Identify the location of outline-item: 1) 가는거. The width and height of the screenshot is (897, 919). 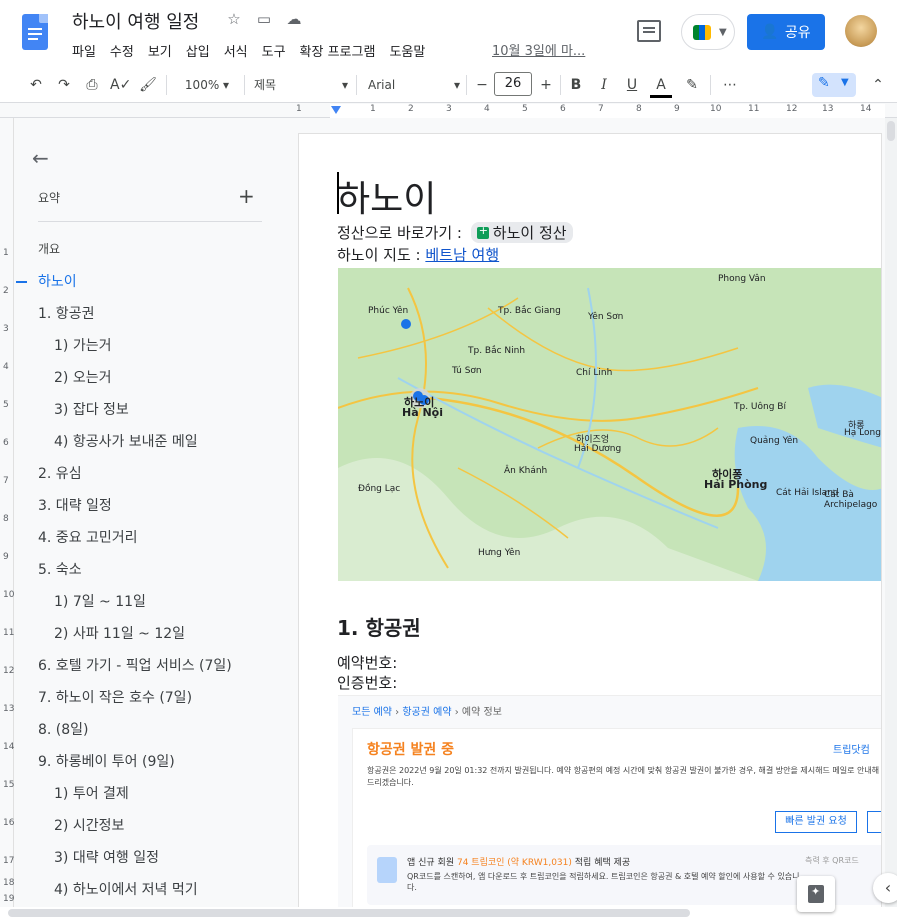
(149, 346).